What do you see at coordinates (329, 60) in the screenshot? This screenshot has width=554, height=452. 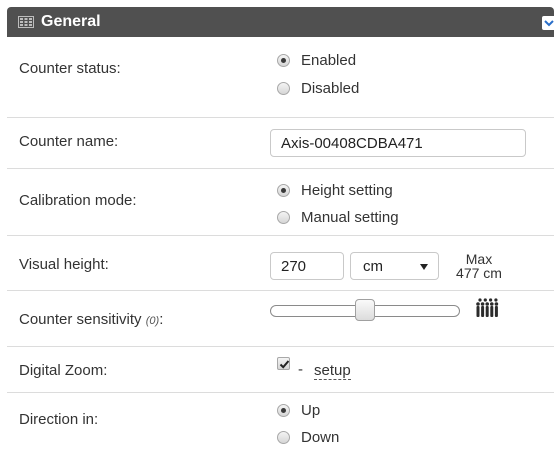 I see `radio-enabled-label: Enabled` at bounding box center [329, 60].